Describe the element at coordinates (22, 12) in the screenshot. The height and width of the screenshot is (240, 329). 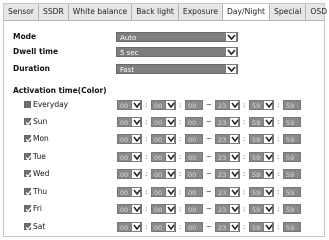
I see `tab-sensor: Sensor` at that location.